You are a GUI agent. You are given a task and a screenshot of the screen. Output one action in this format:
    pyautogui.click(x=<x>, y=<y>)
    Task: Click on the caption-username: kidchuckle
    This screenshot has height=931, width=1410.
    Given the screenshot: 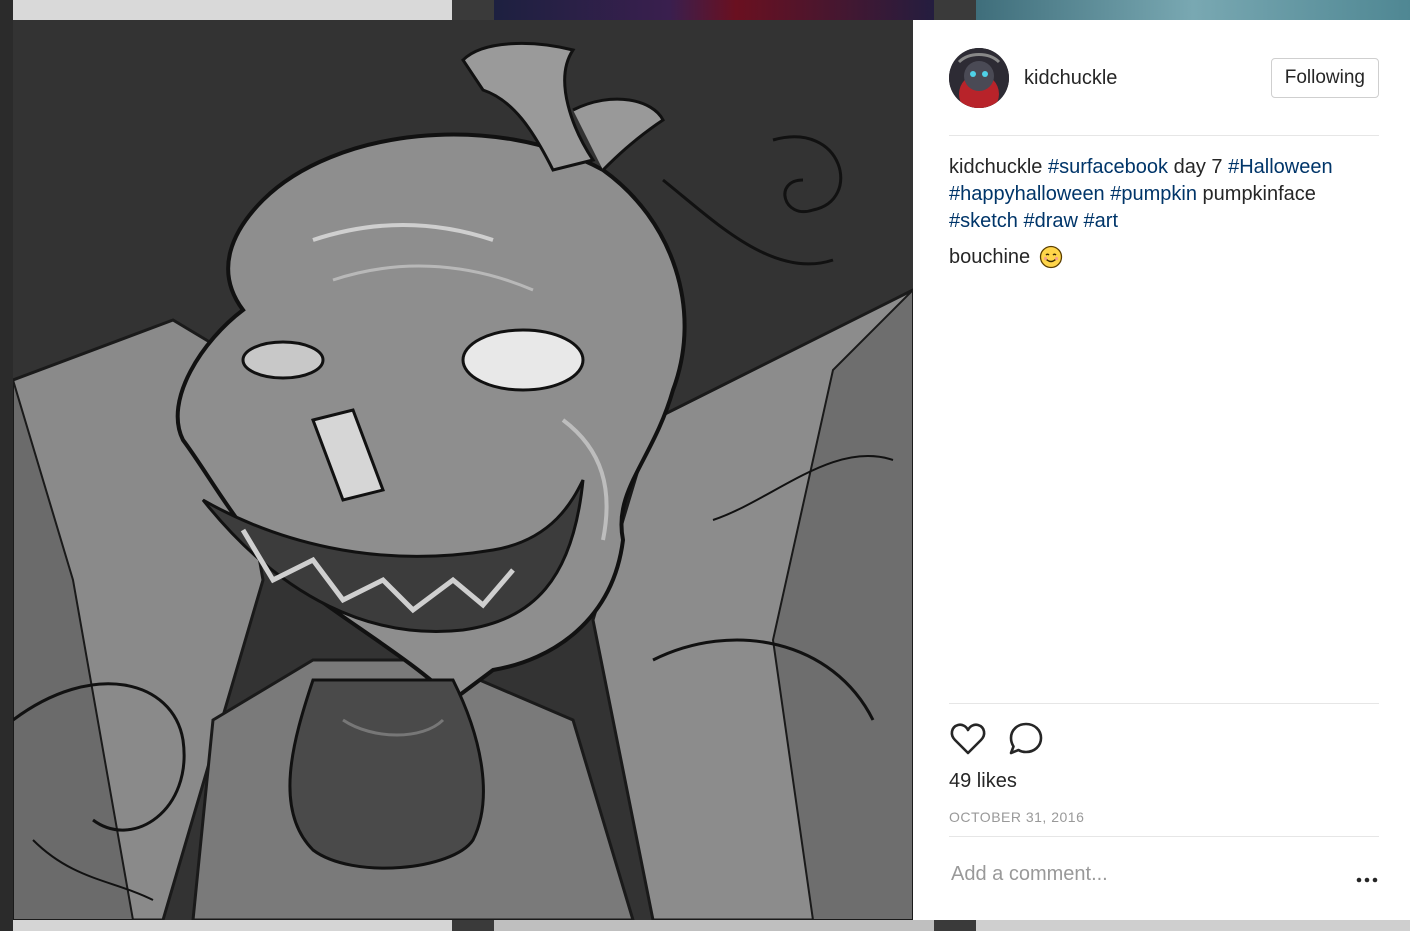 What is the action you would take?
    pyautogui.click(x=995, y=167)
    